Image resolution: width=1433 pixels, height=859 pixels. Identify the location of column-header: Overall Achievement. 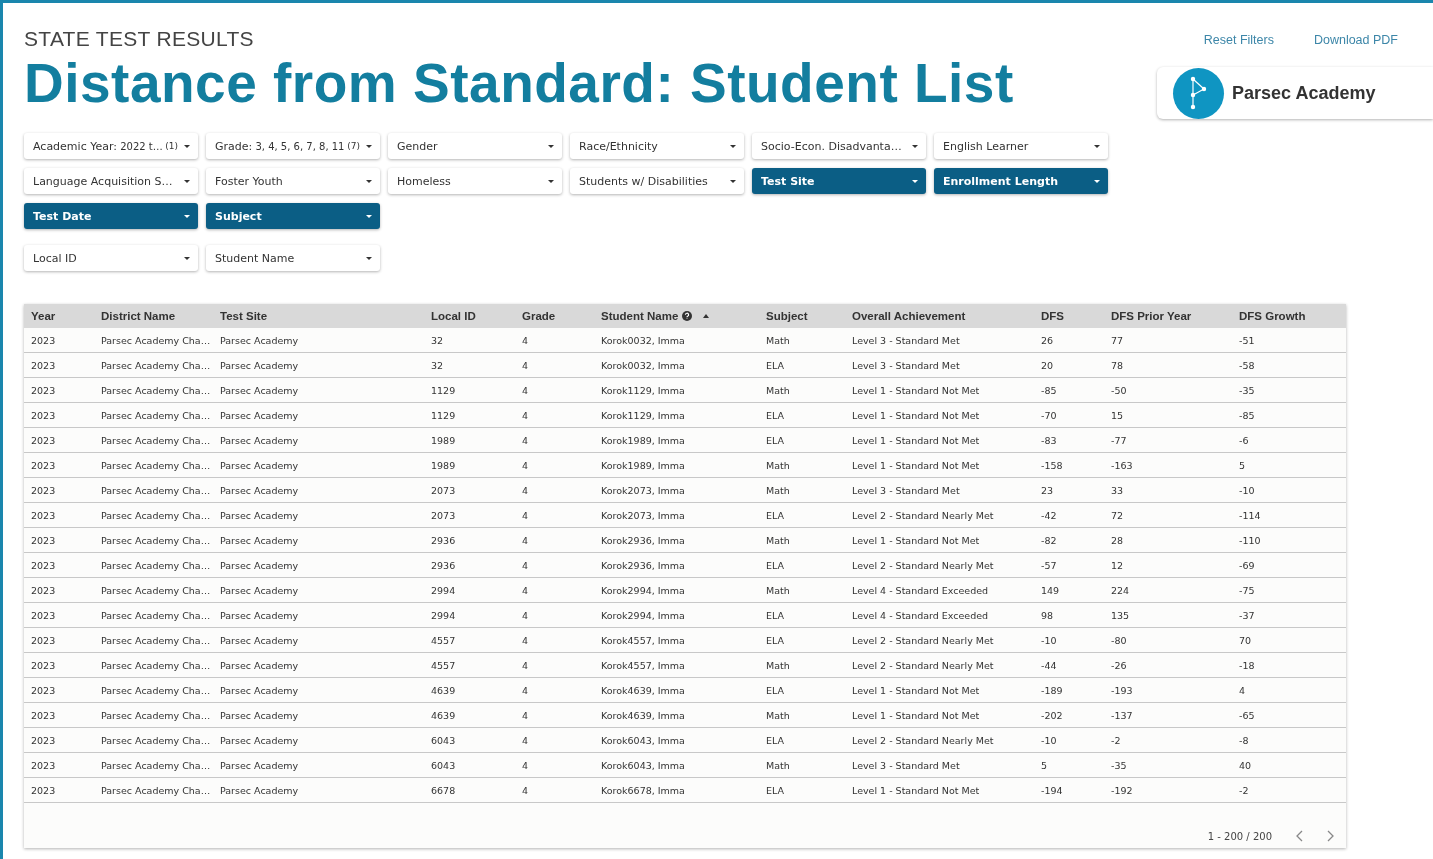
(939, 316).